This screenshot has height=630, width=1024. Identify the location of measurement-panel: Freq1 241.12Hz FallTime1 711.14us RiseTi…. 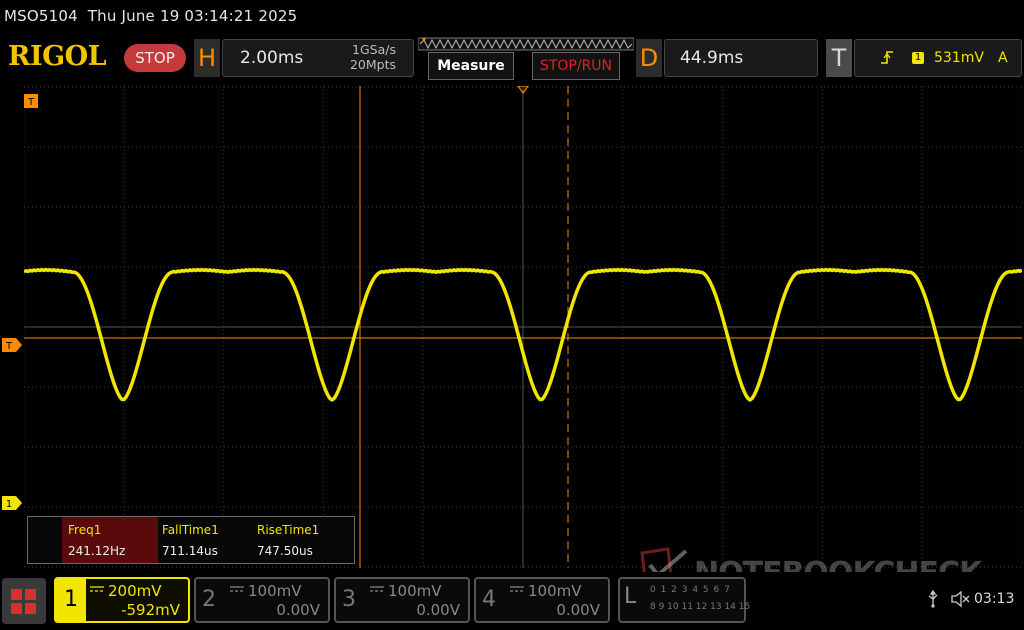
(191, 540).